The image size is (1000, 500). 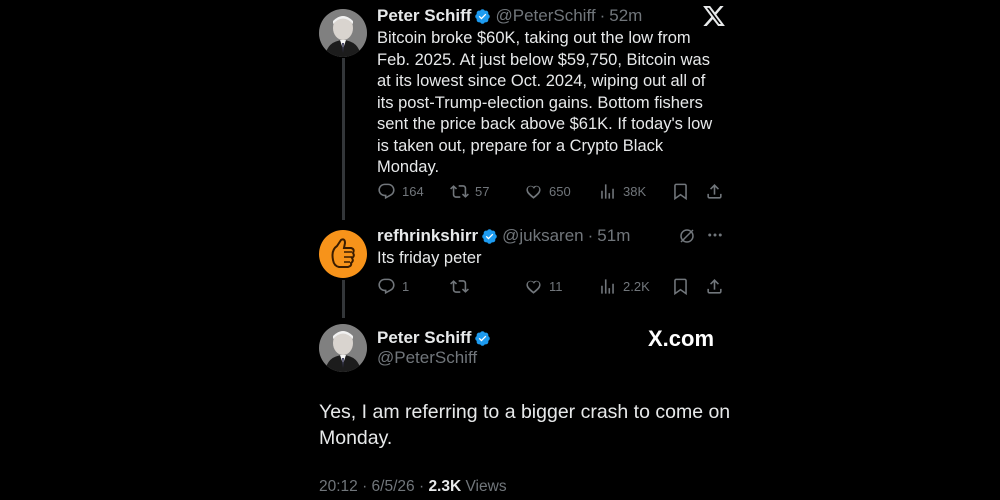 What do you see at coordinates (625, 16) in the screenshot?
I see `timestamp: 52m` at bounding box center [625, 16].